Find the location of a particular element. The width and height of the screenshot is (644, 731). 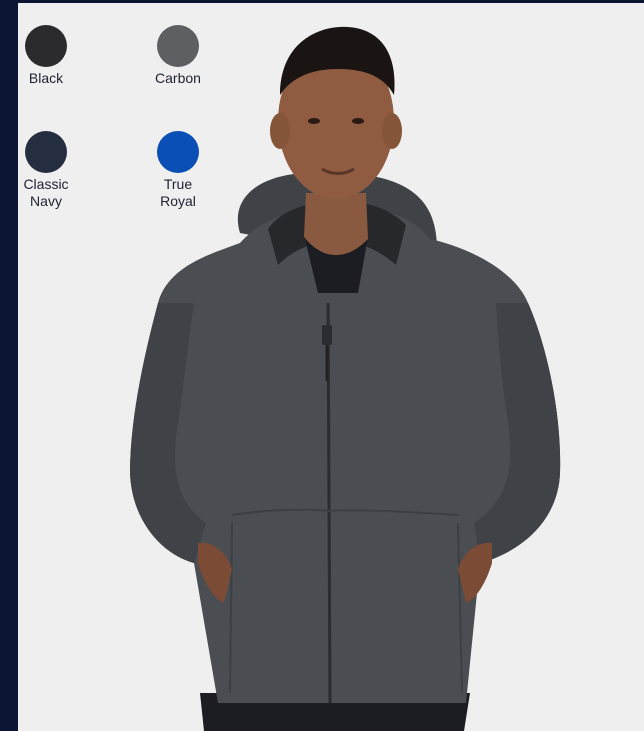

swatch-carbon: Carbon is located at coordinates (178, 56).